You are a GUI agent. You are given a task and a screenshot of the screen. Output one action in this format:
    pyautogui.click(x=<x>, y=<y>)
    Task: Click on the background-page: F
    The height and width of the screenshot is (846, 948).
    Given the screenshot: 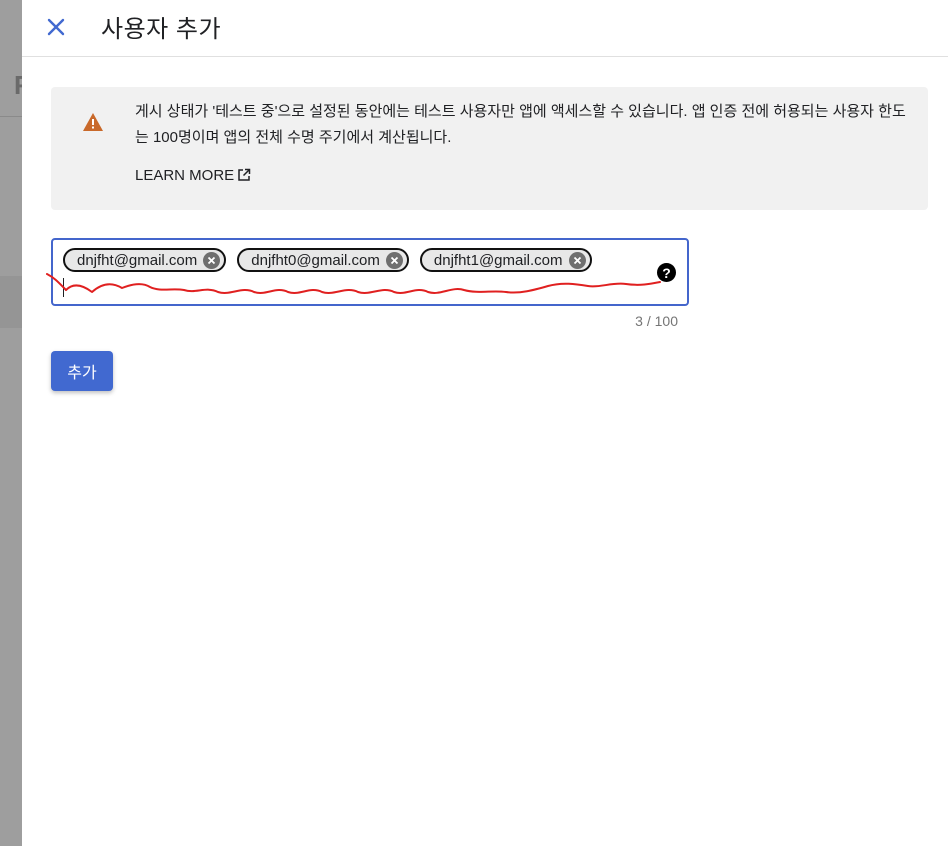 What is the action you would take?
    pyautogui.click(x=15, y=423)
    